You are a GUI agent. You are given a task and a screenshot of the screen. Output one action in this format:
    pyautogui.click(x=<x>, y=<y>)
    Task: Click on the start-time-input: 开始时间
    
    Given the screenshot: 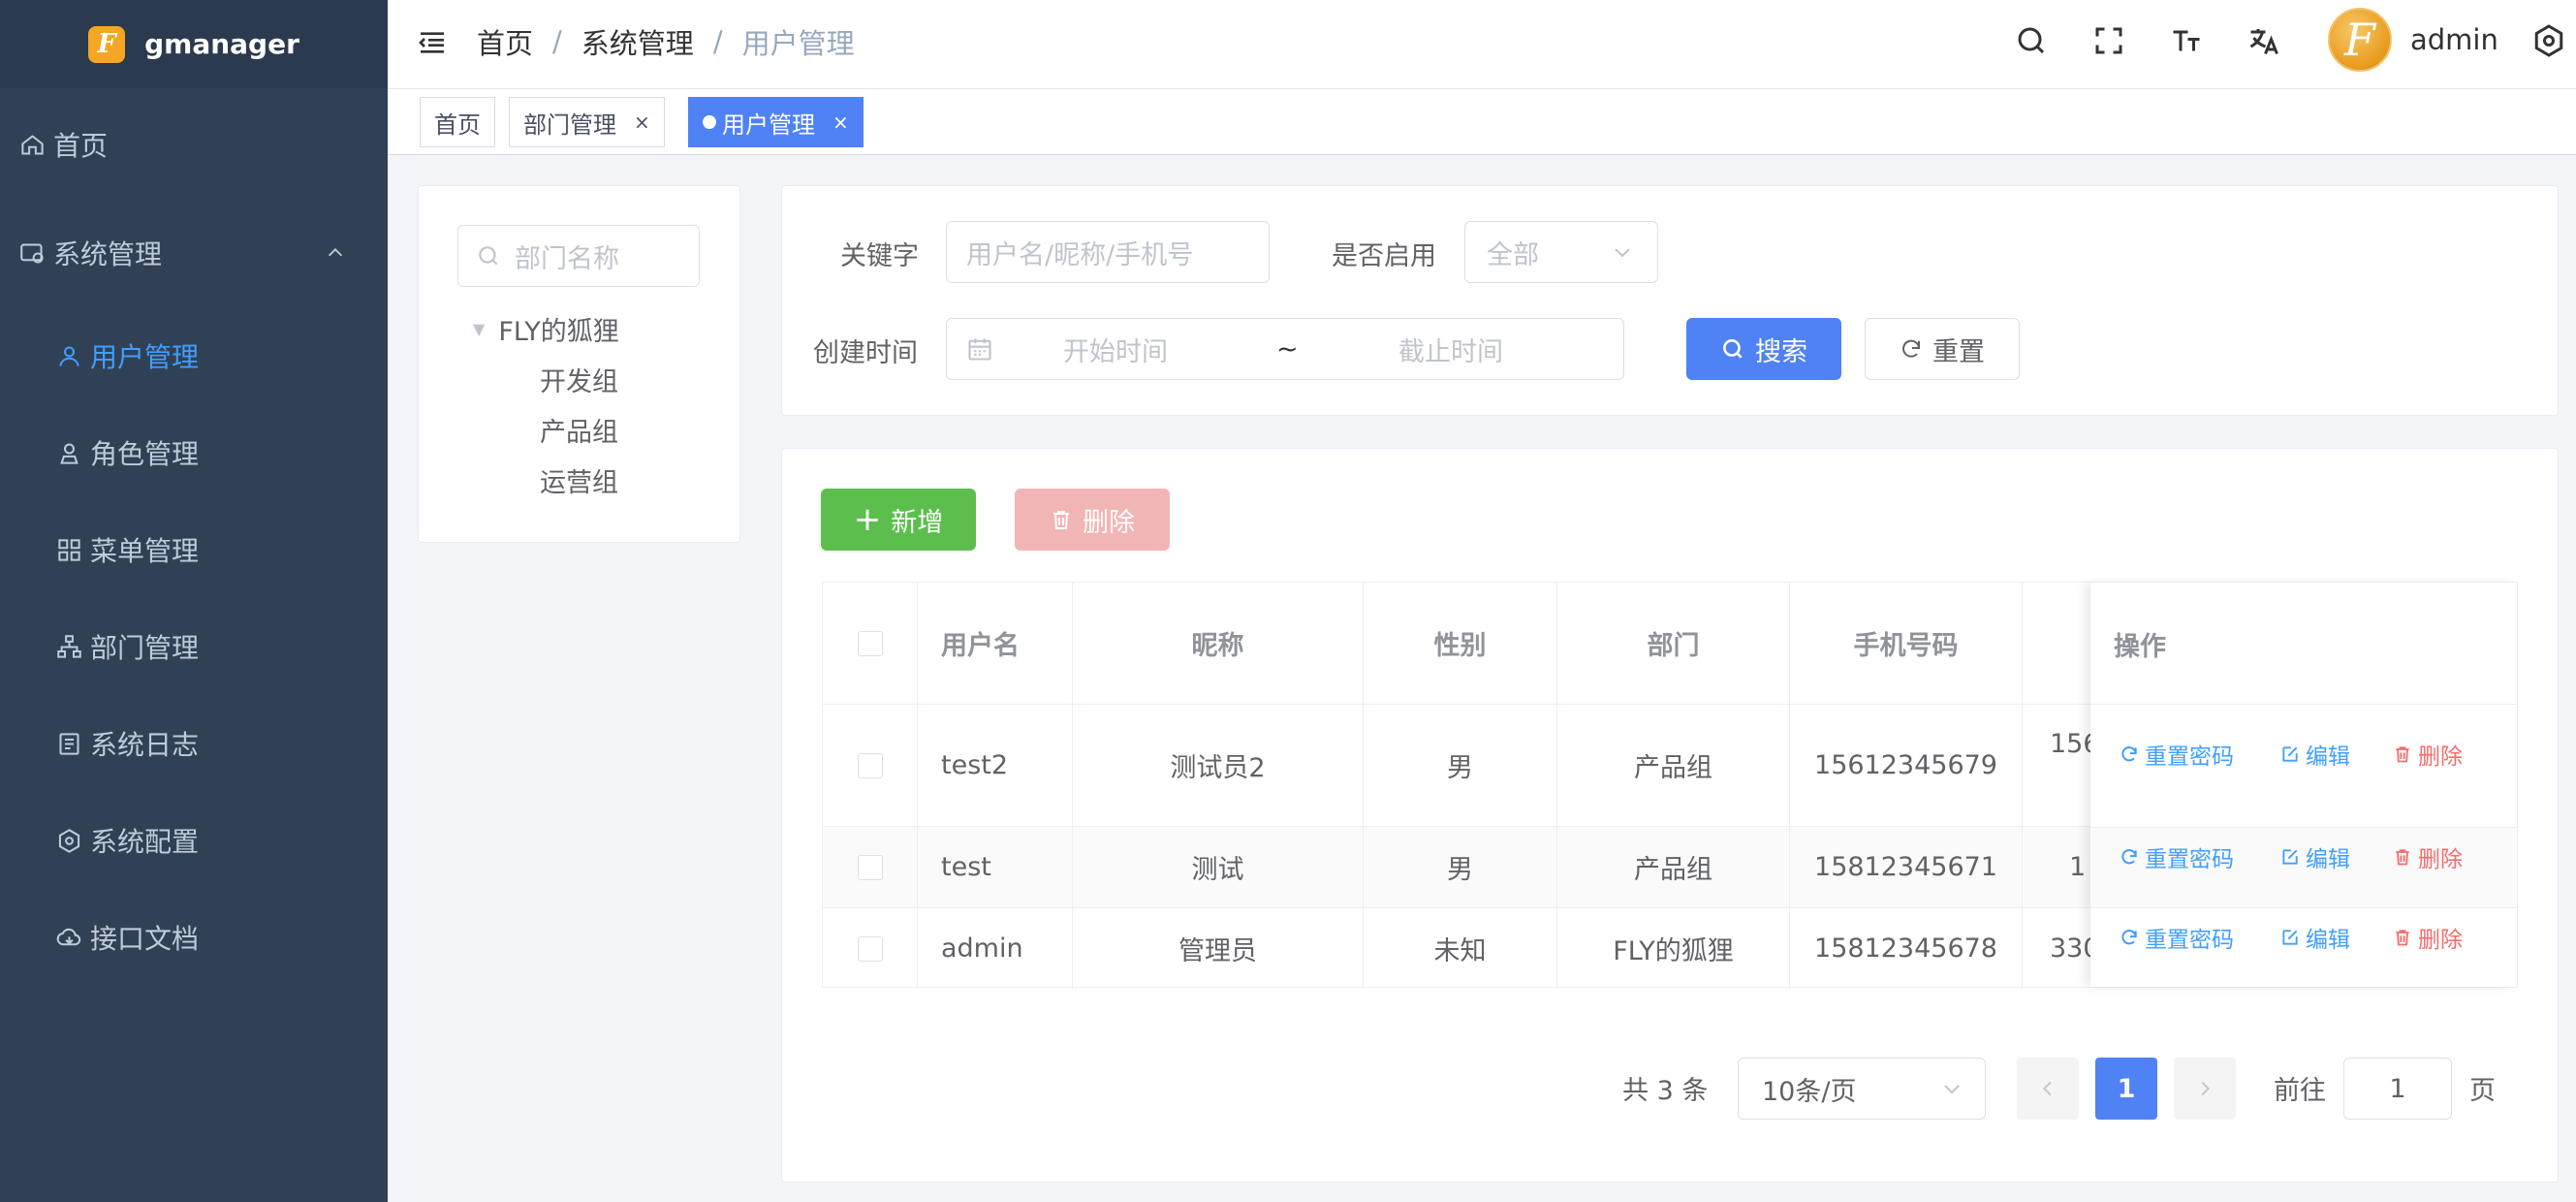 What is the action you would take?
    pyautogui.click(x=1115, y=349)
    